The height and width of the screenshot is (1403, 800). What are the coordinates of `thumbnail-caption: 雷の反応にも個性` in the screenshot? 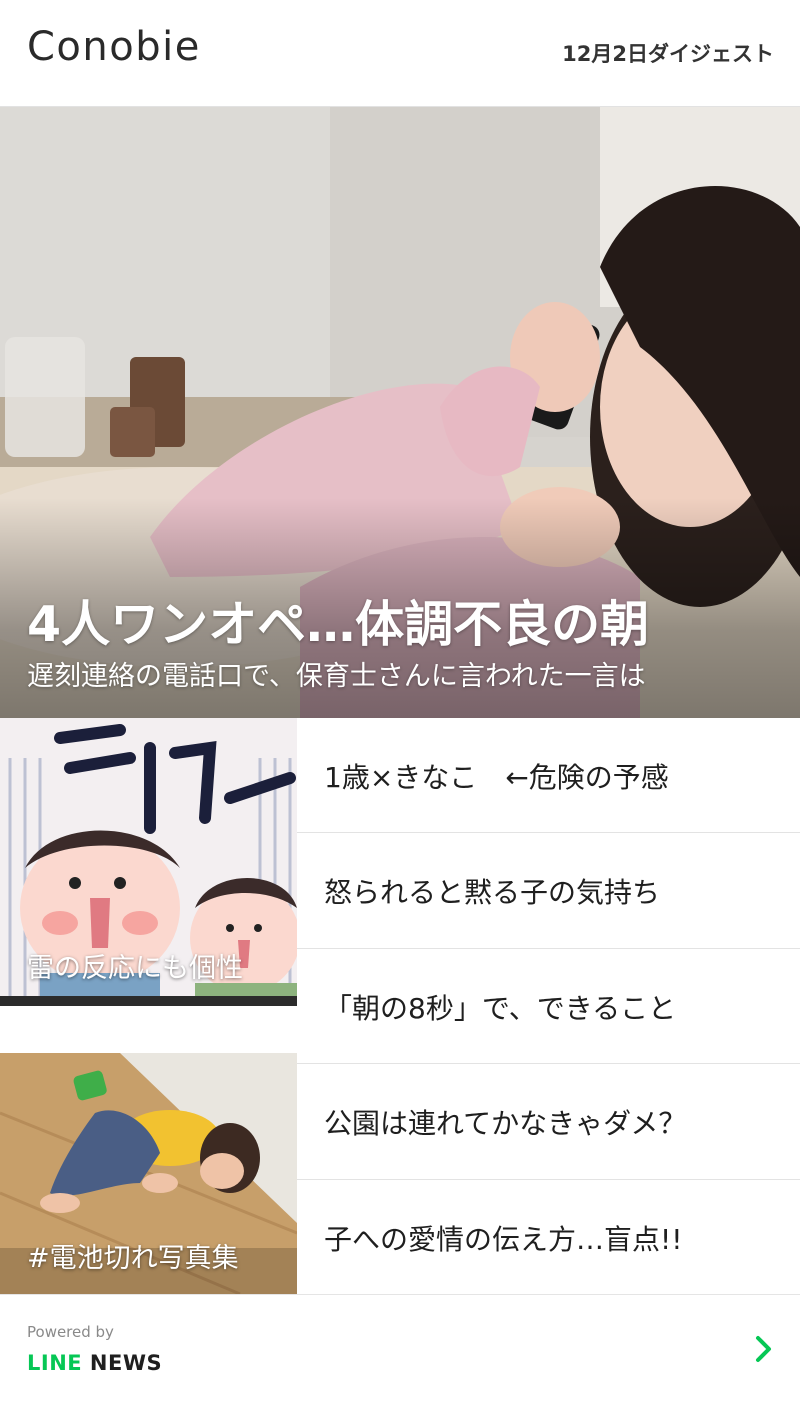 It's located at (135, 968).